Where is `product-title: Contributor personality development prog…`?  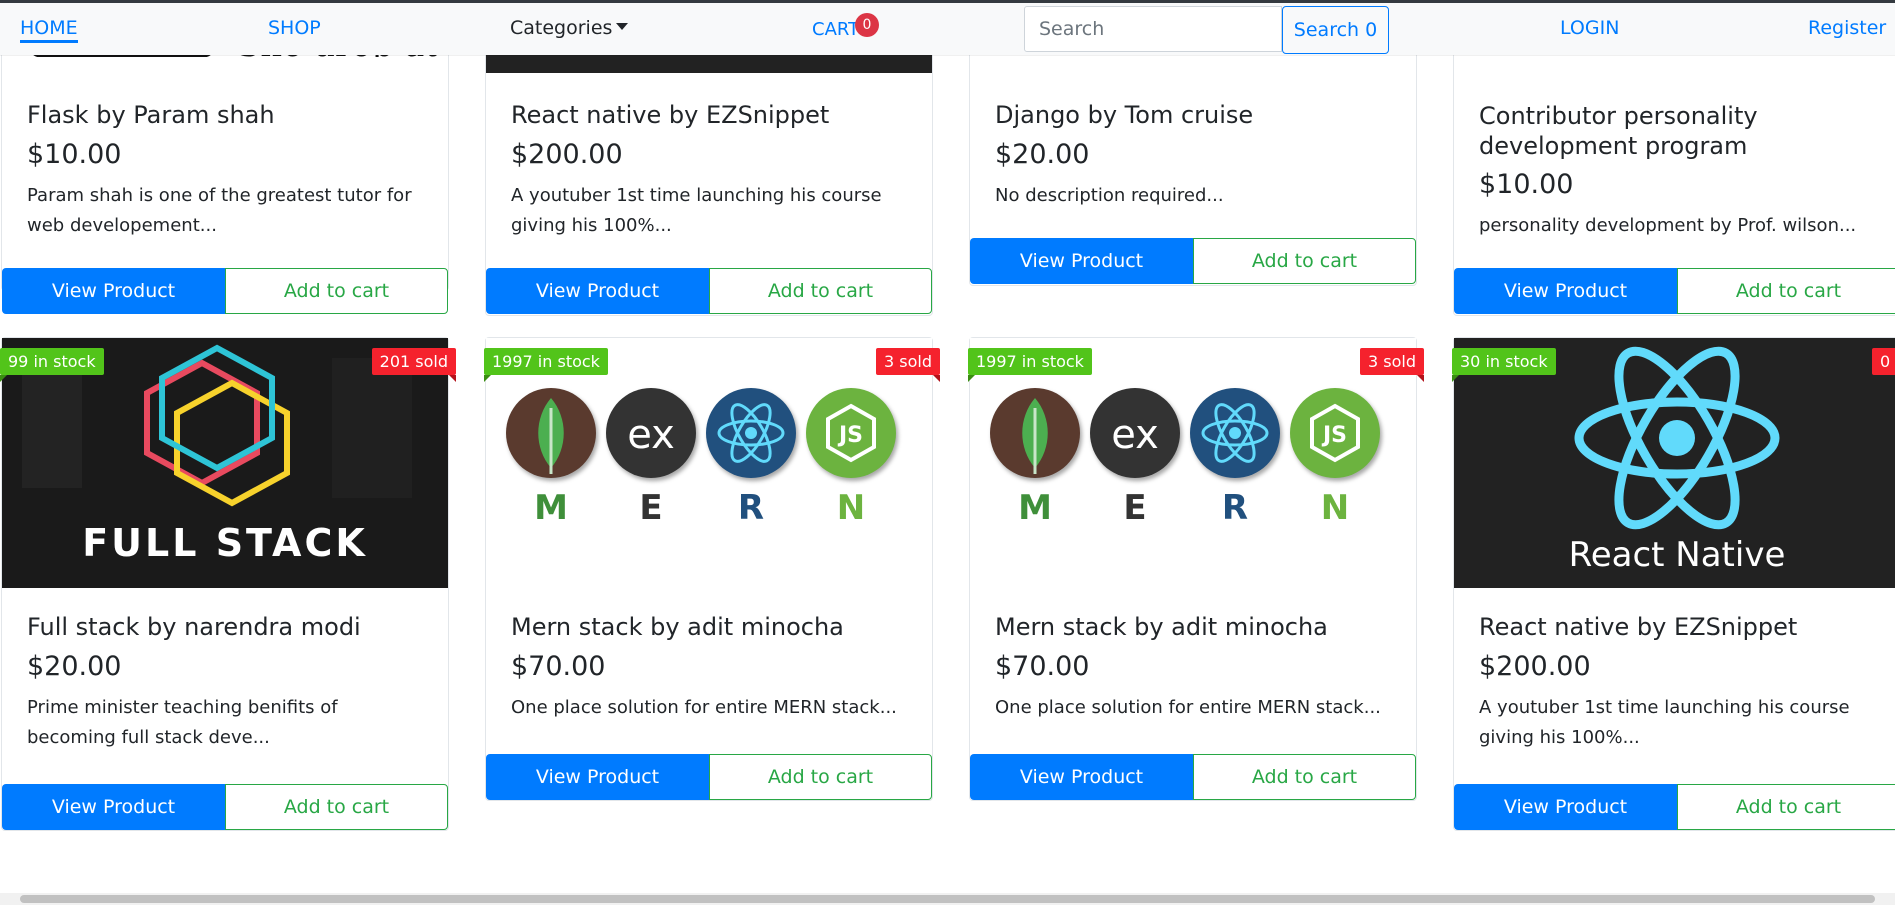
product-title: Contributor personality development prog… is located at coordinates (1618, 131).